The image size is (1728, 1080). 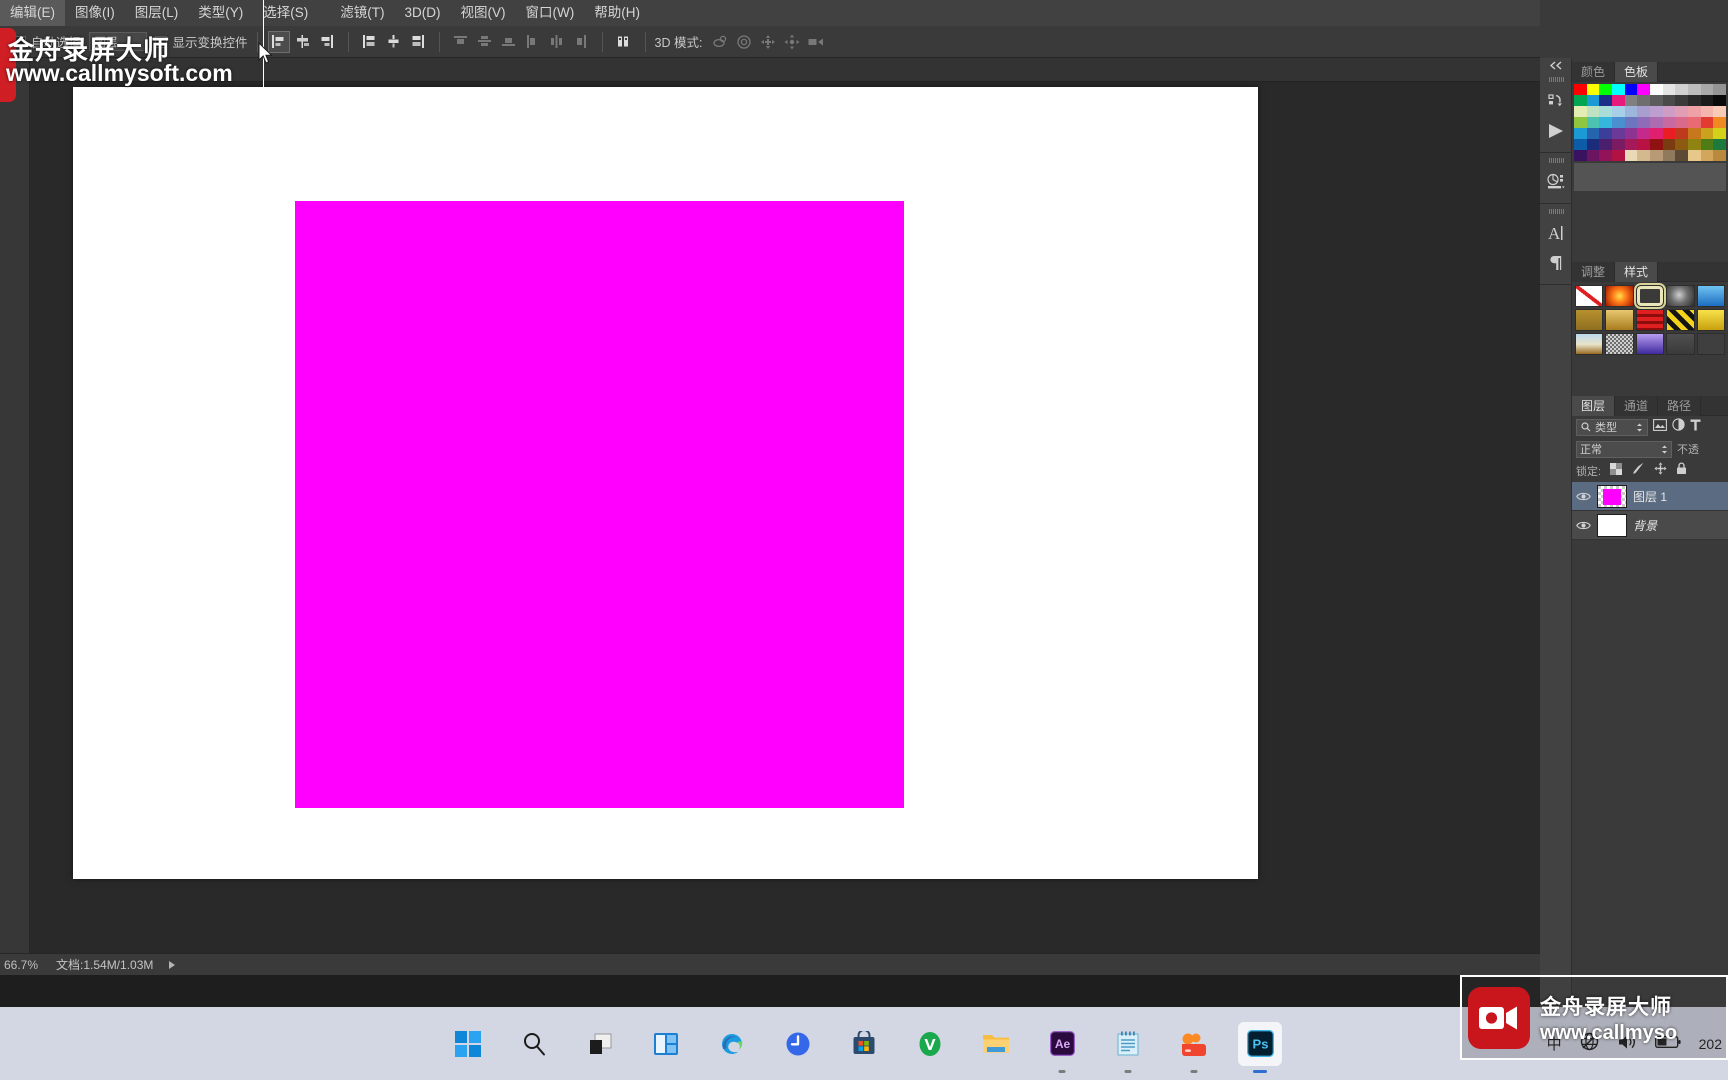 What do you see at coordinates (1594, 272) in the screenshot?
I see `tab-adjustments: 调整` at bounding box center [1594, 272].